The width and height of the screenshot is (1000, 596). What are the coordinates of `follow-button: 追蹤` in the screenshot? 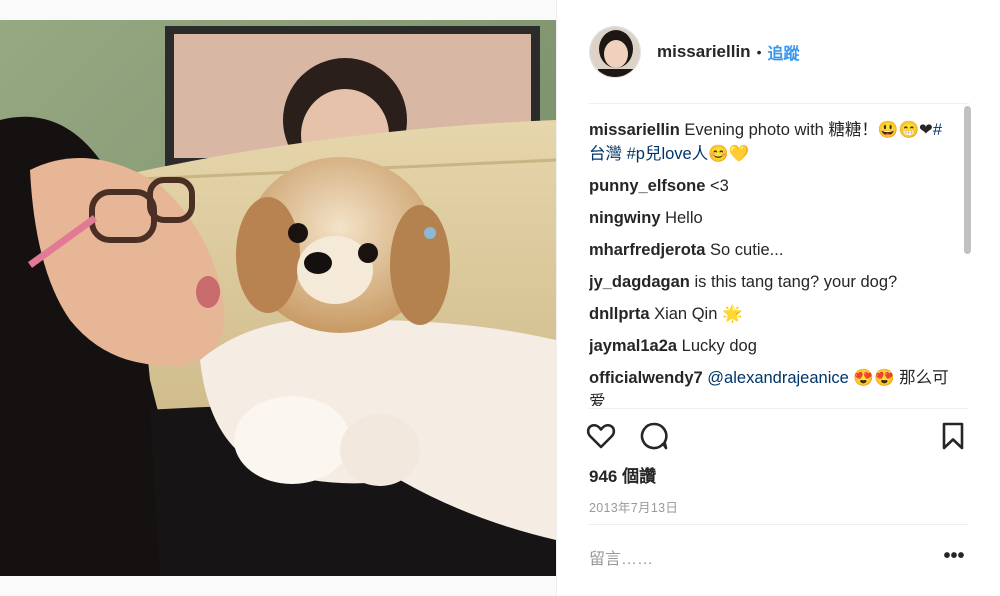 It's located at (783, 52).